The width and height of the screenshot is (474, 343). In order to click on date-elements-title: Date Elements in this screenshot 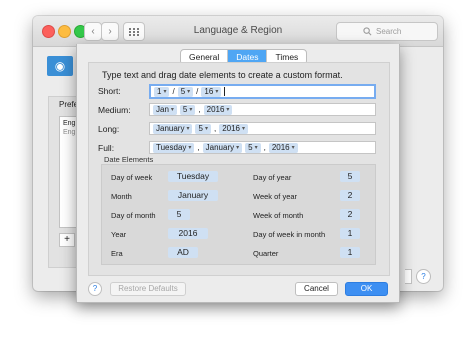, I will do `click(129, 159)`.